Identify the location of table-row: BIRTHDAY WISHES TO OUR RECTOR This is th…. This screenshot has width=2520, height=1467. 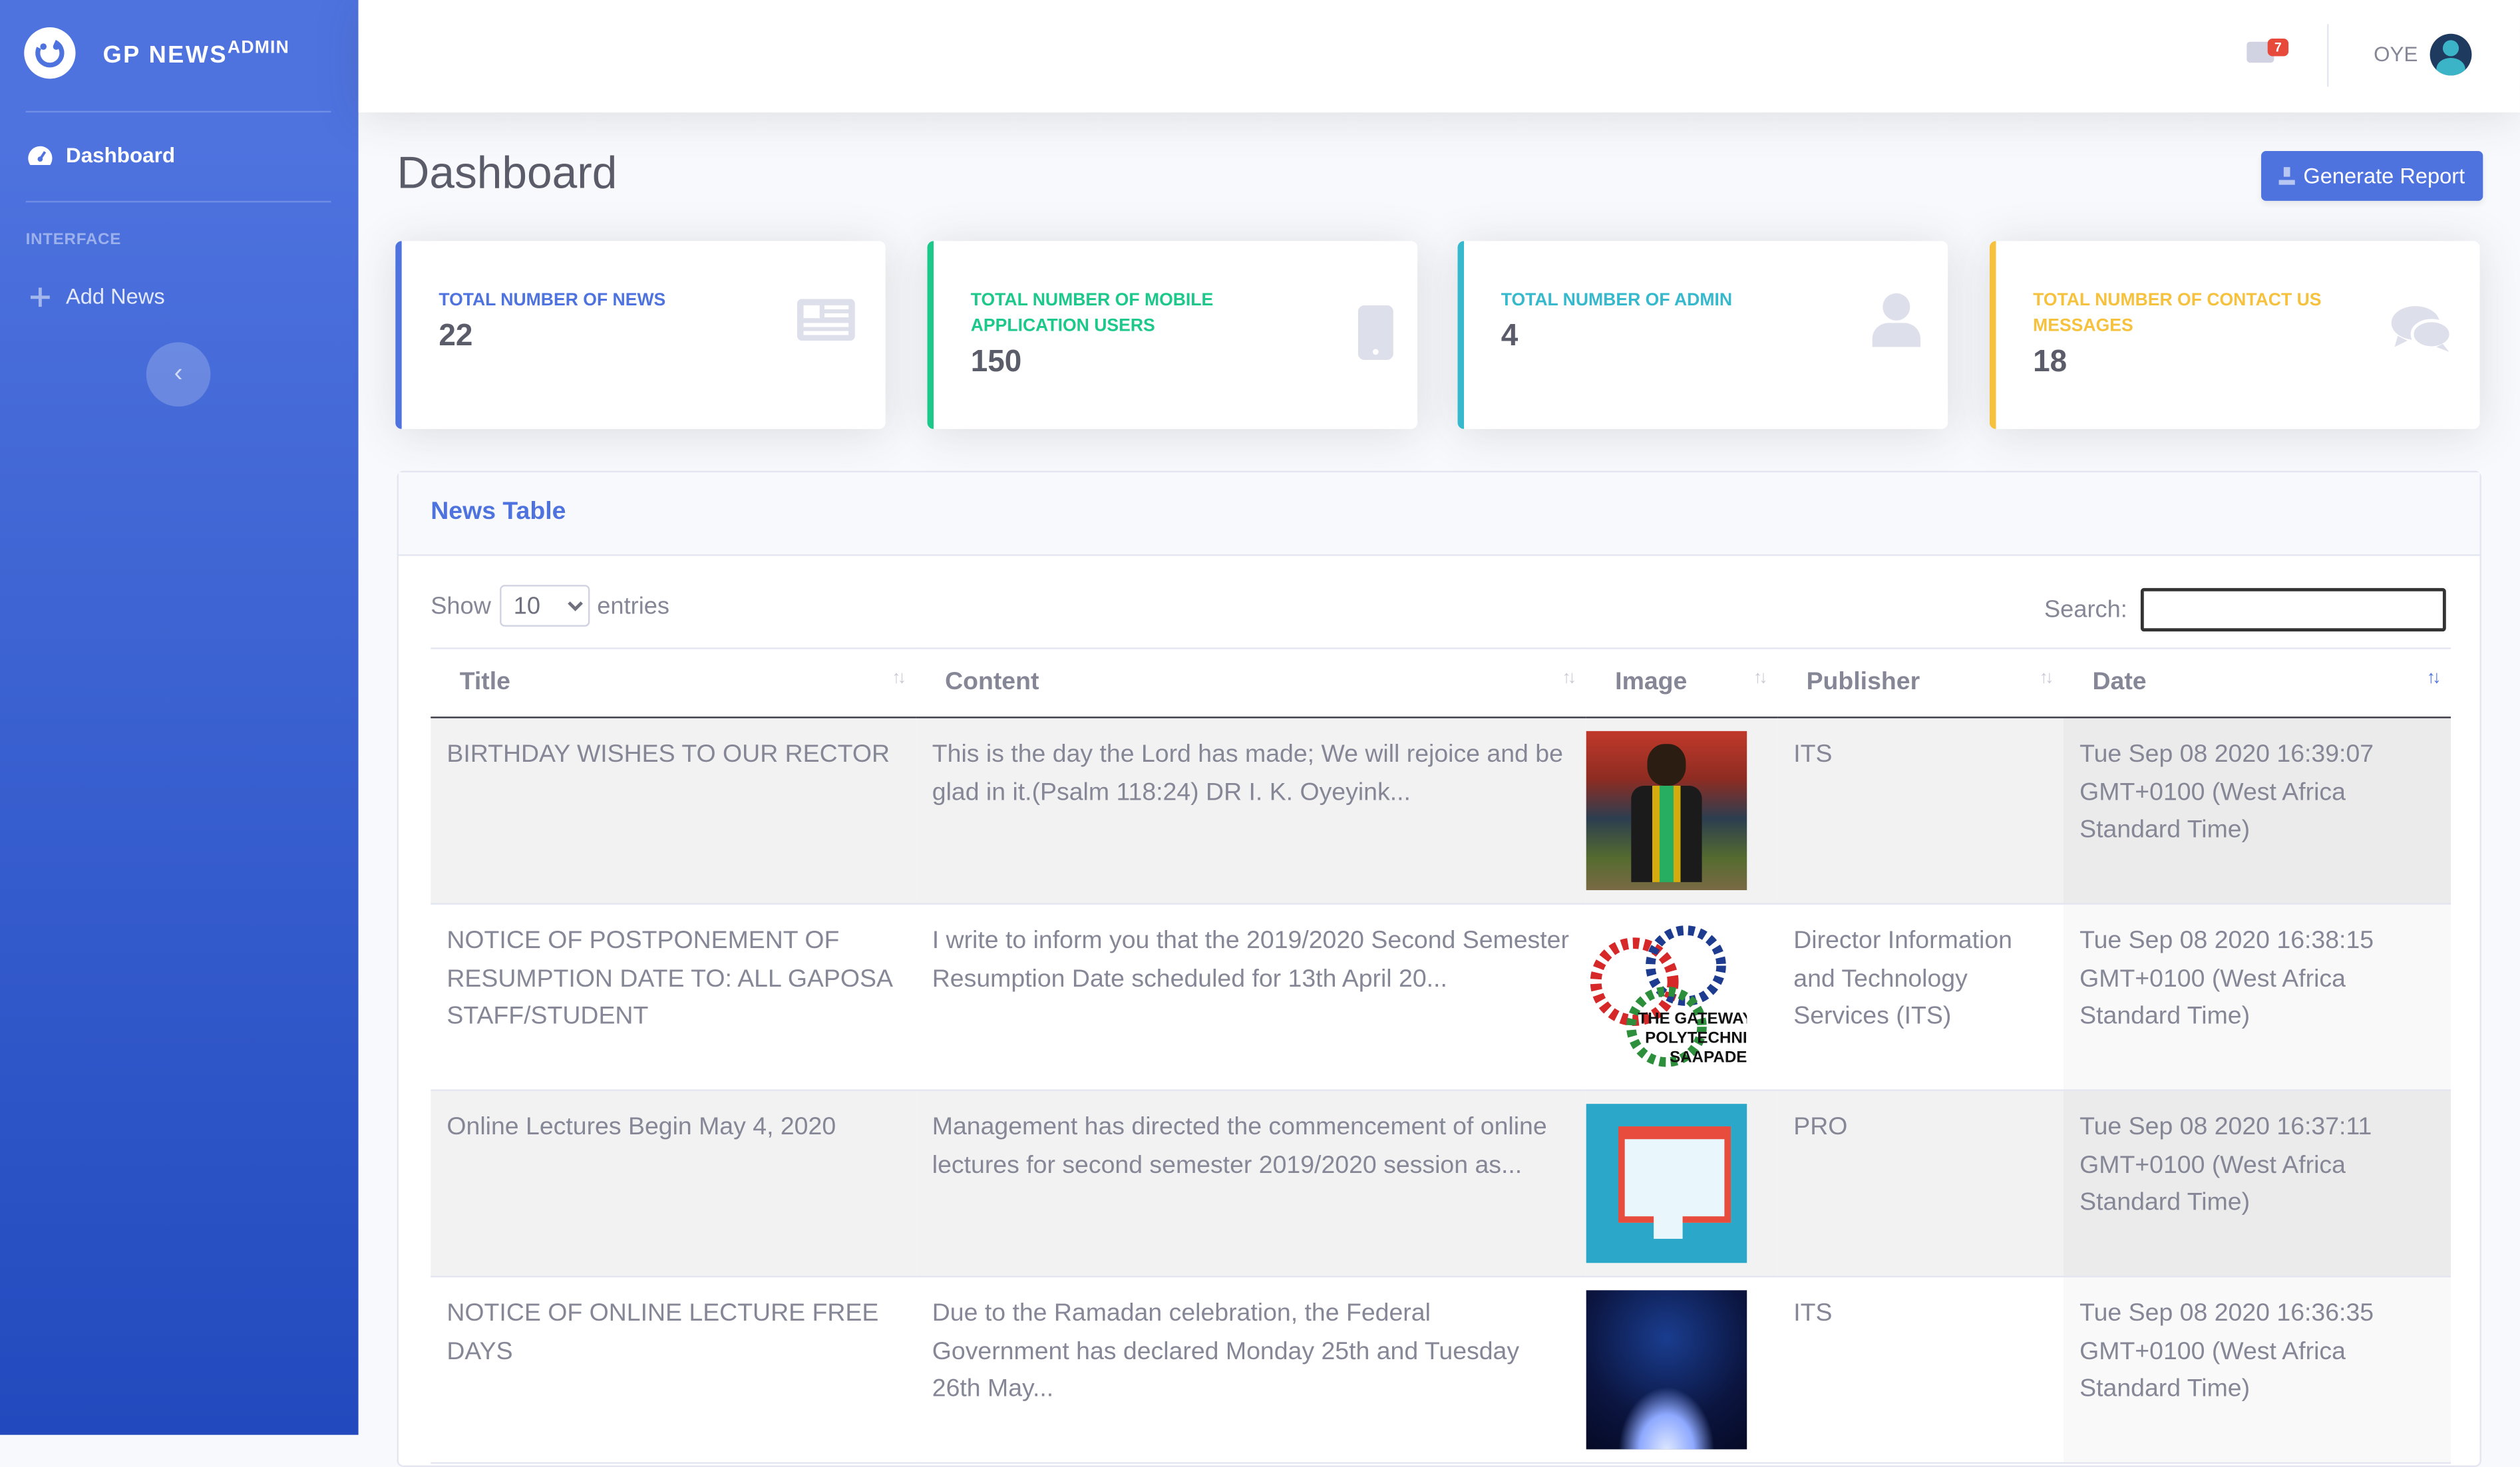
(1441, 811).